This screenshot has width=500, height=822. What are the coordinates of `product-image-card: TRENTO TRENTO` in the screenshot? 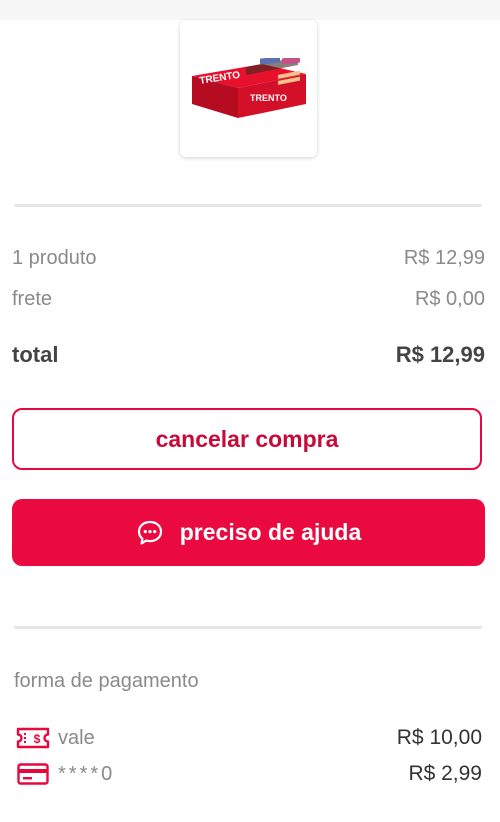 It's located at (248, 88).